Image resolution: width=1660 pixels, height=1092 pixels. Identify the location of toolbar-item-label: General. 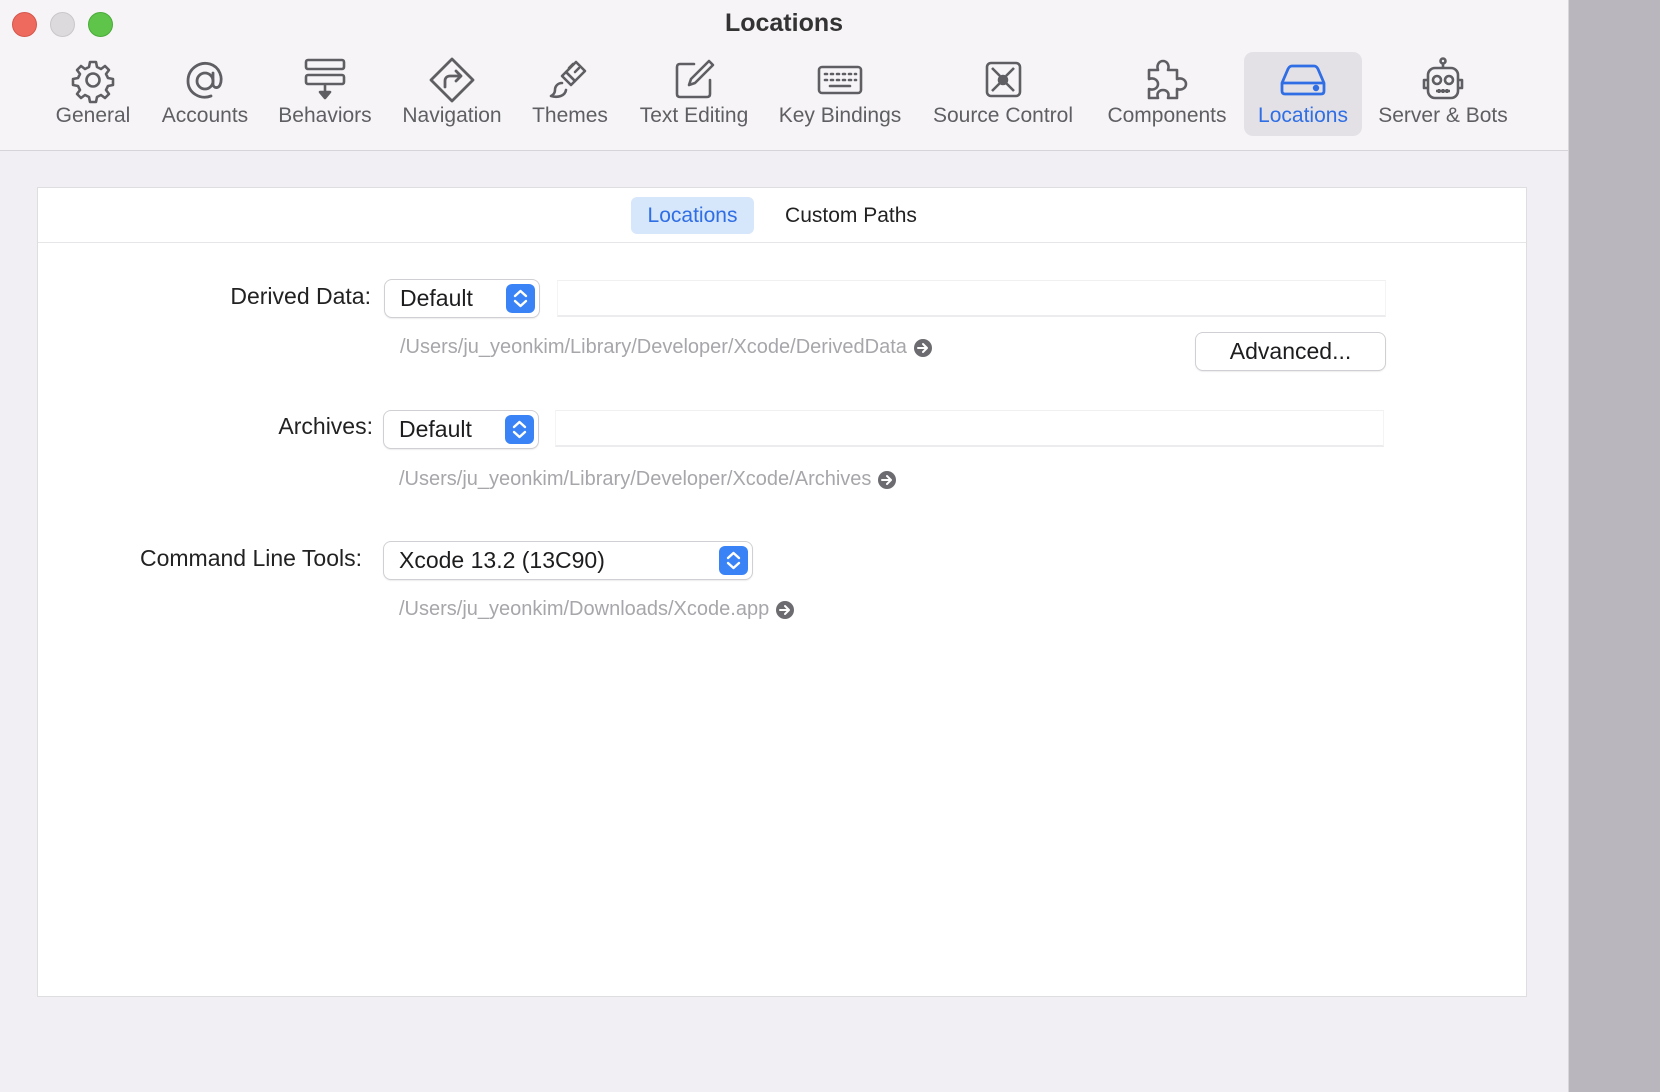
(93, 115).